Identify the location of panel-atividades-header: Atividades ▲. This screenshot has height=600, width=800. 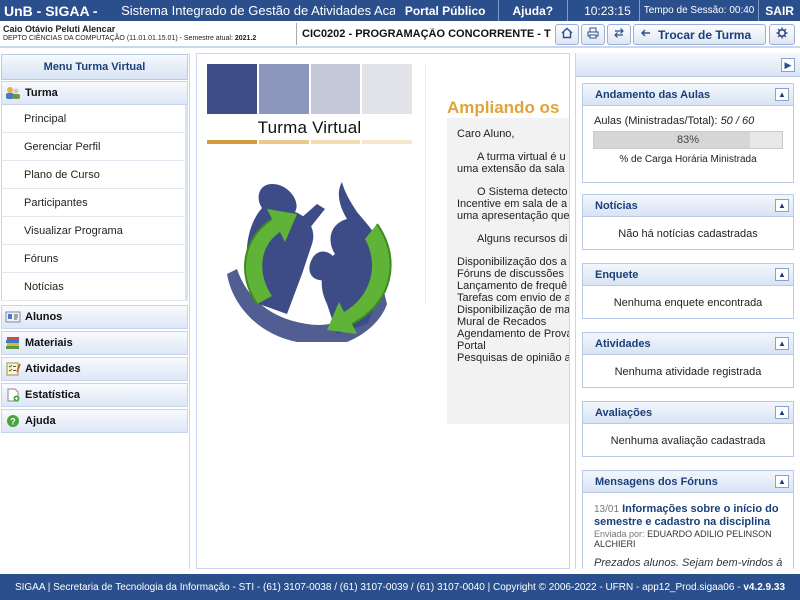
(688, 344).